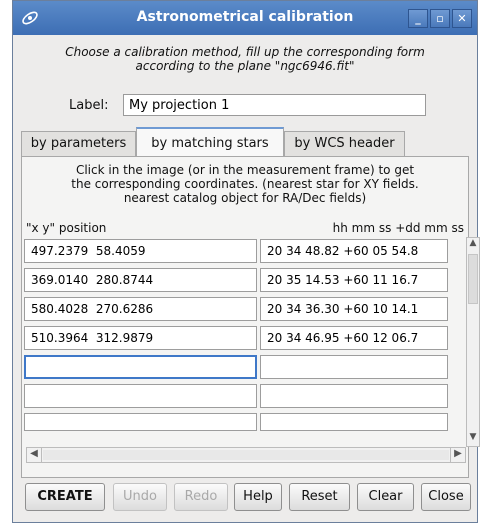  I want to click on xy-column-header: "x y" position, so click(66, 228).